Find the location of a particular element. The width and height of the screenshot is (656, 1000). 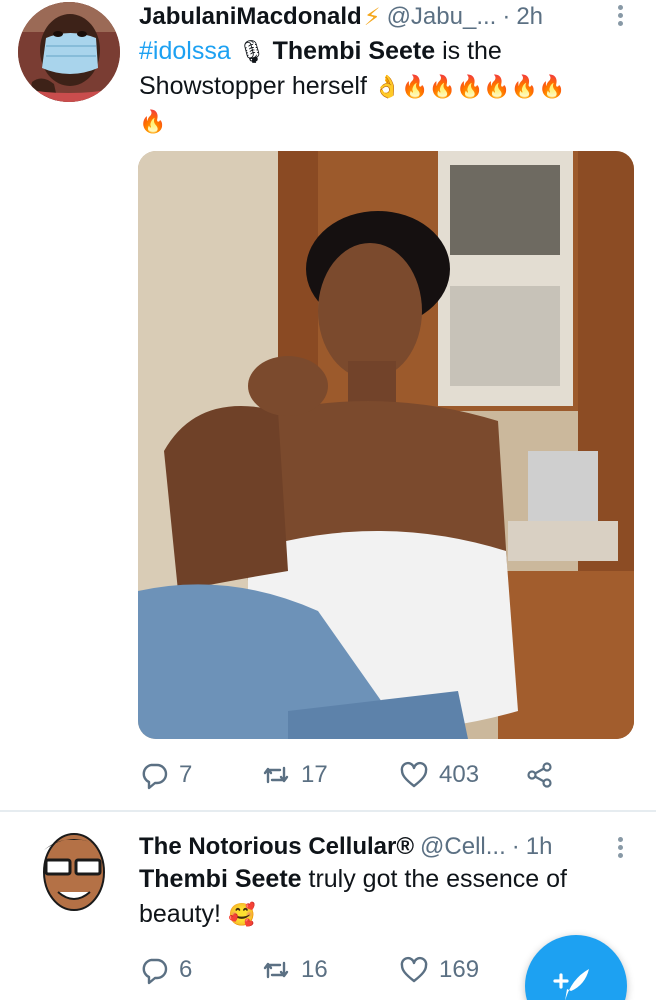

tweet-time: 2h is located at coordinates (529, 17).